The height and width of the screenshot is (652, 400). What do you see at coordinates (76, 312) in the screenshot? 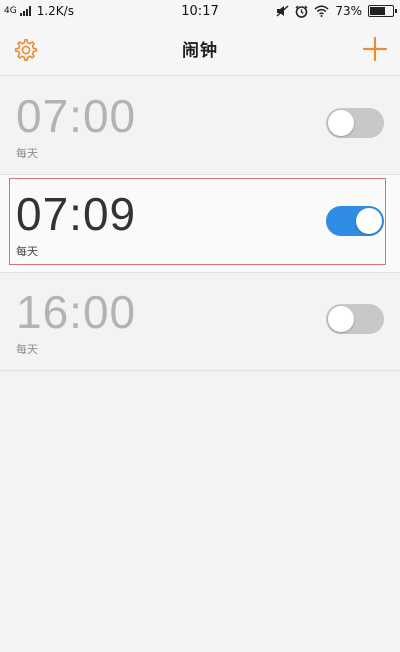
I see `alarm-time: 16:00` at bounding box center [76, 312].